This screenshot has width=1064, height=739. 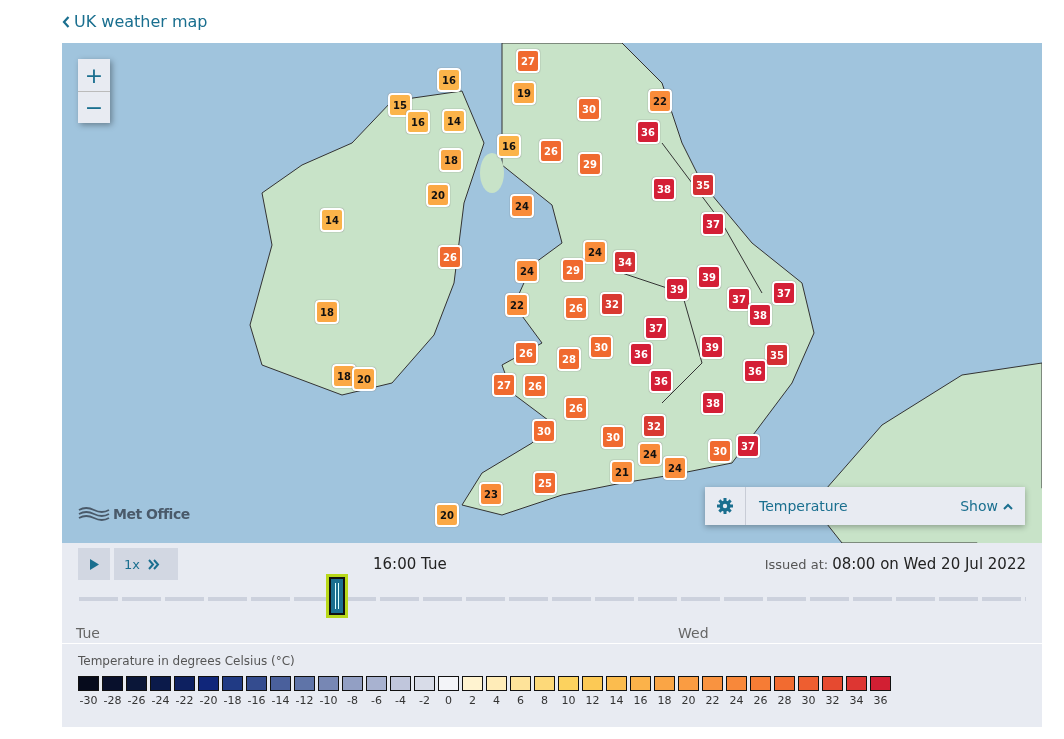 I want to click on back-link: UK weather map, so click(x=135, y=21).